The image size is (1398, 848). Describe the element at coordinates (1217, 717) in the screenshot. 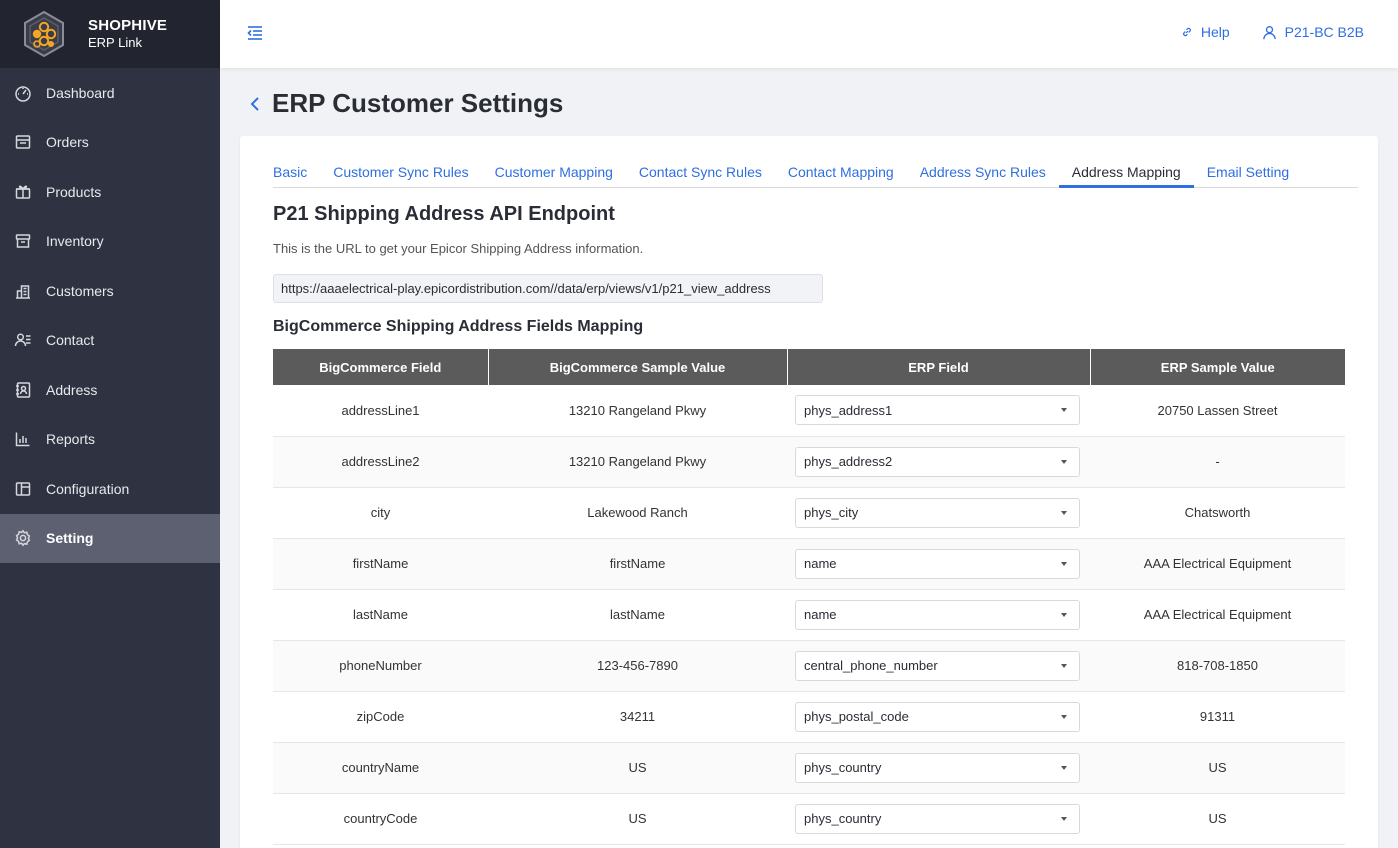

I see `erp-sample-cell: 91311` at that location.